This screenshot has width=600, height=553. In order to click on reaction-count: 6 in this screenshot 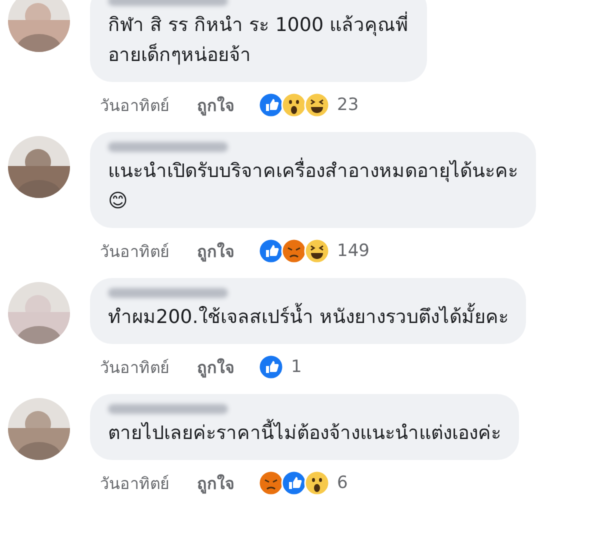, I will do `click(342, 483)`.